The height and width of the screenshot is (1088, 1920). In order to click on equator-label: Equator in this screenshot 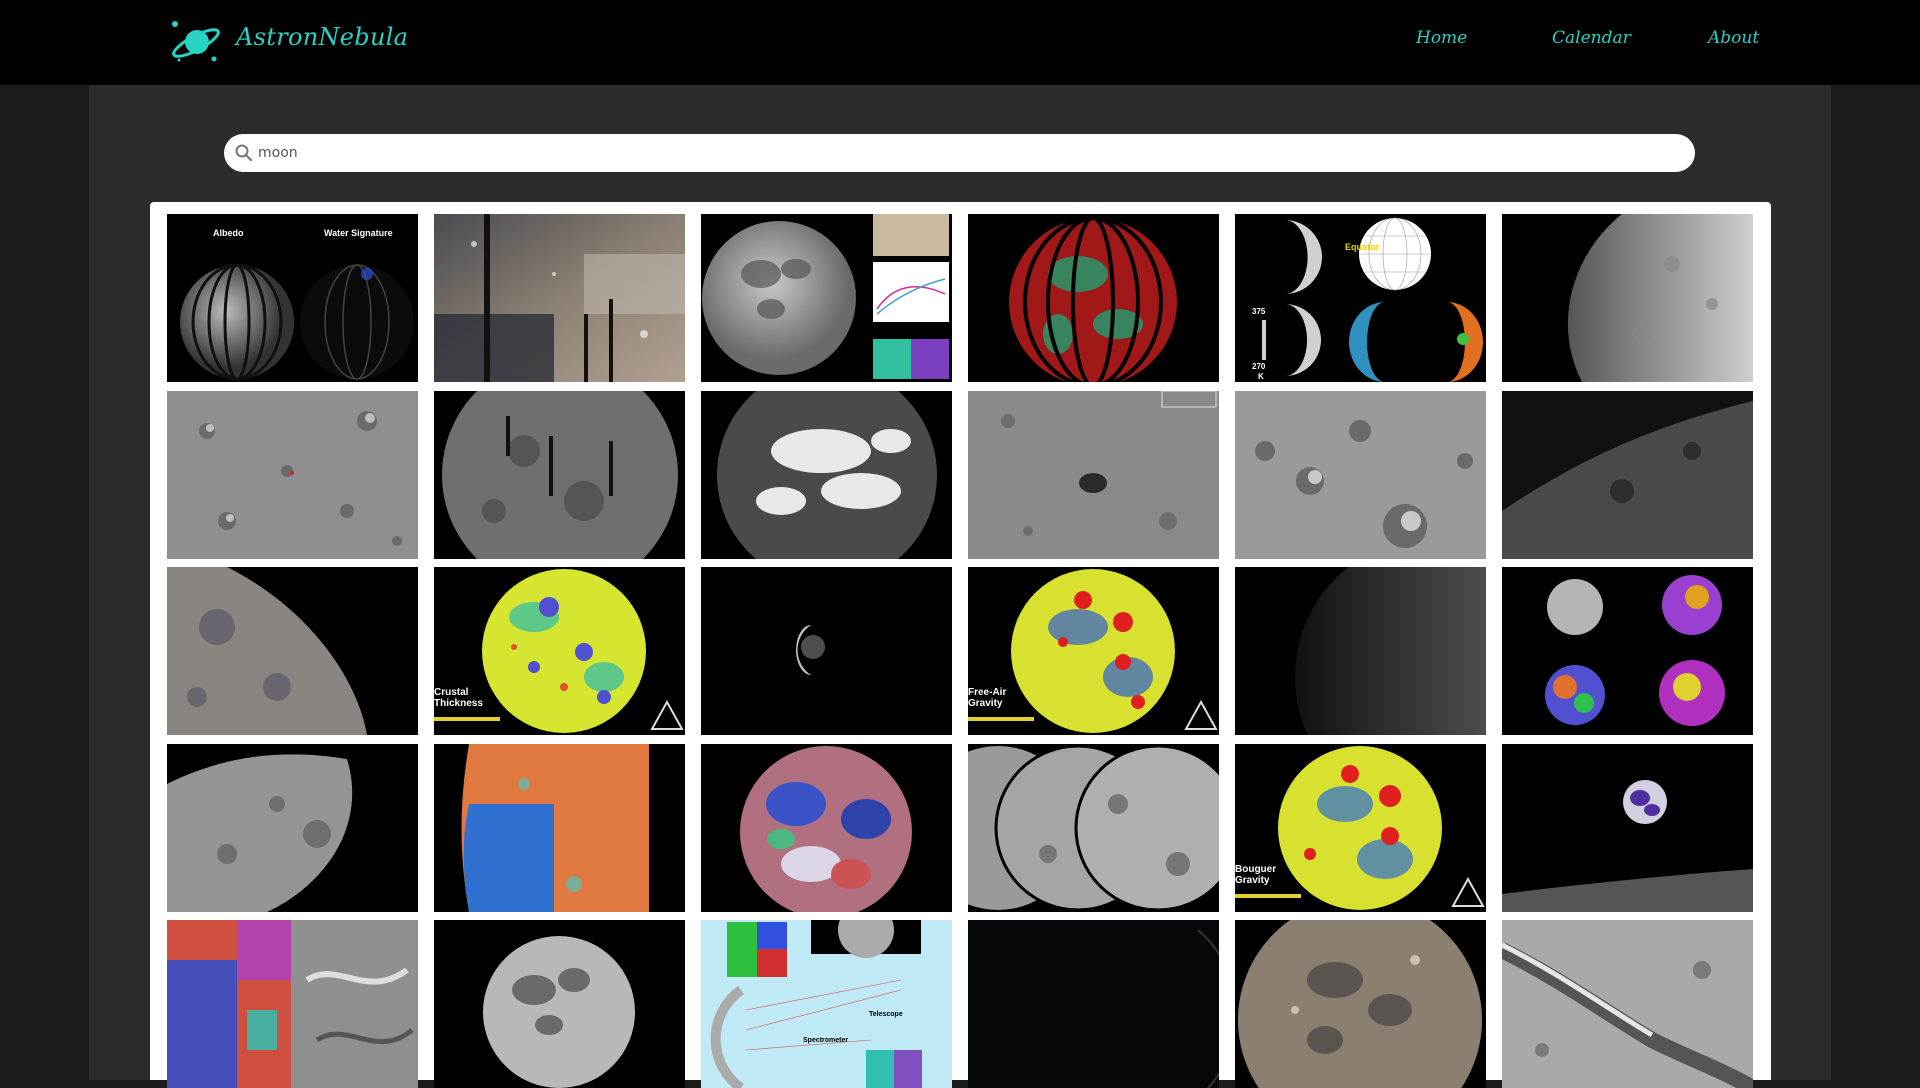, I will do `click(1362, 247)`.